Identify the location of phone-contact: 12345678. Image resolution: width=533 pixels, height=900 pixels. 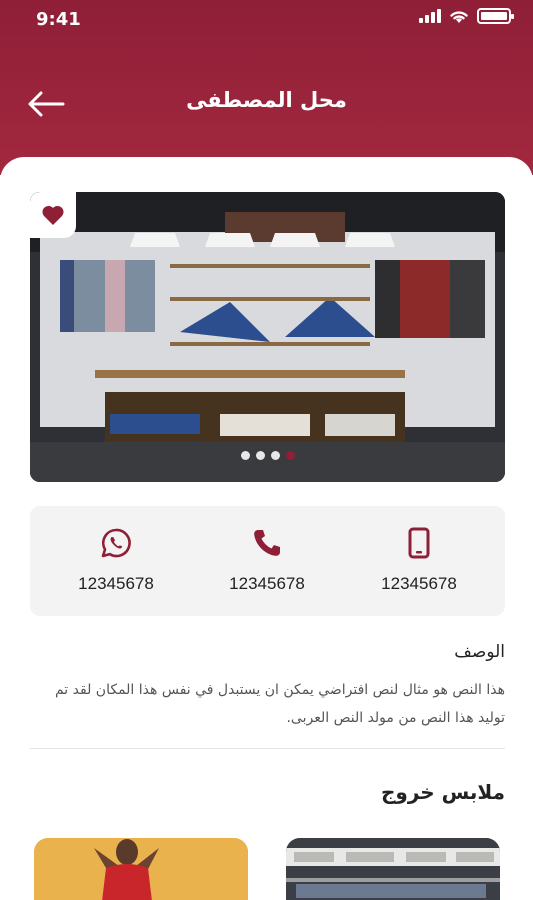
(267, 560).